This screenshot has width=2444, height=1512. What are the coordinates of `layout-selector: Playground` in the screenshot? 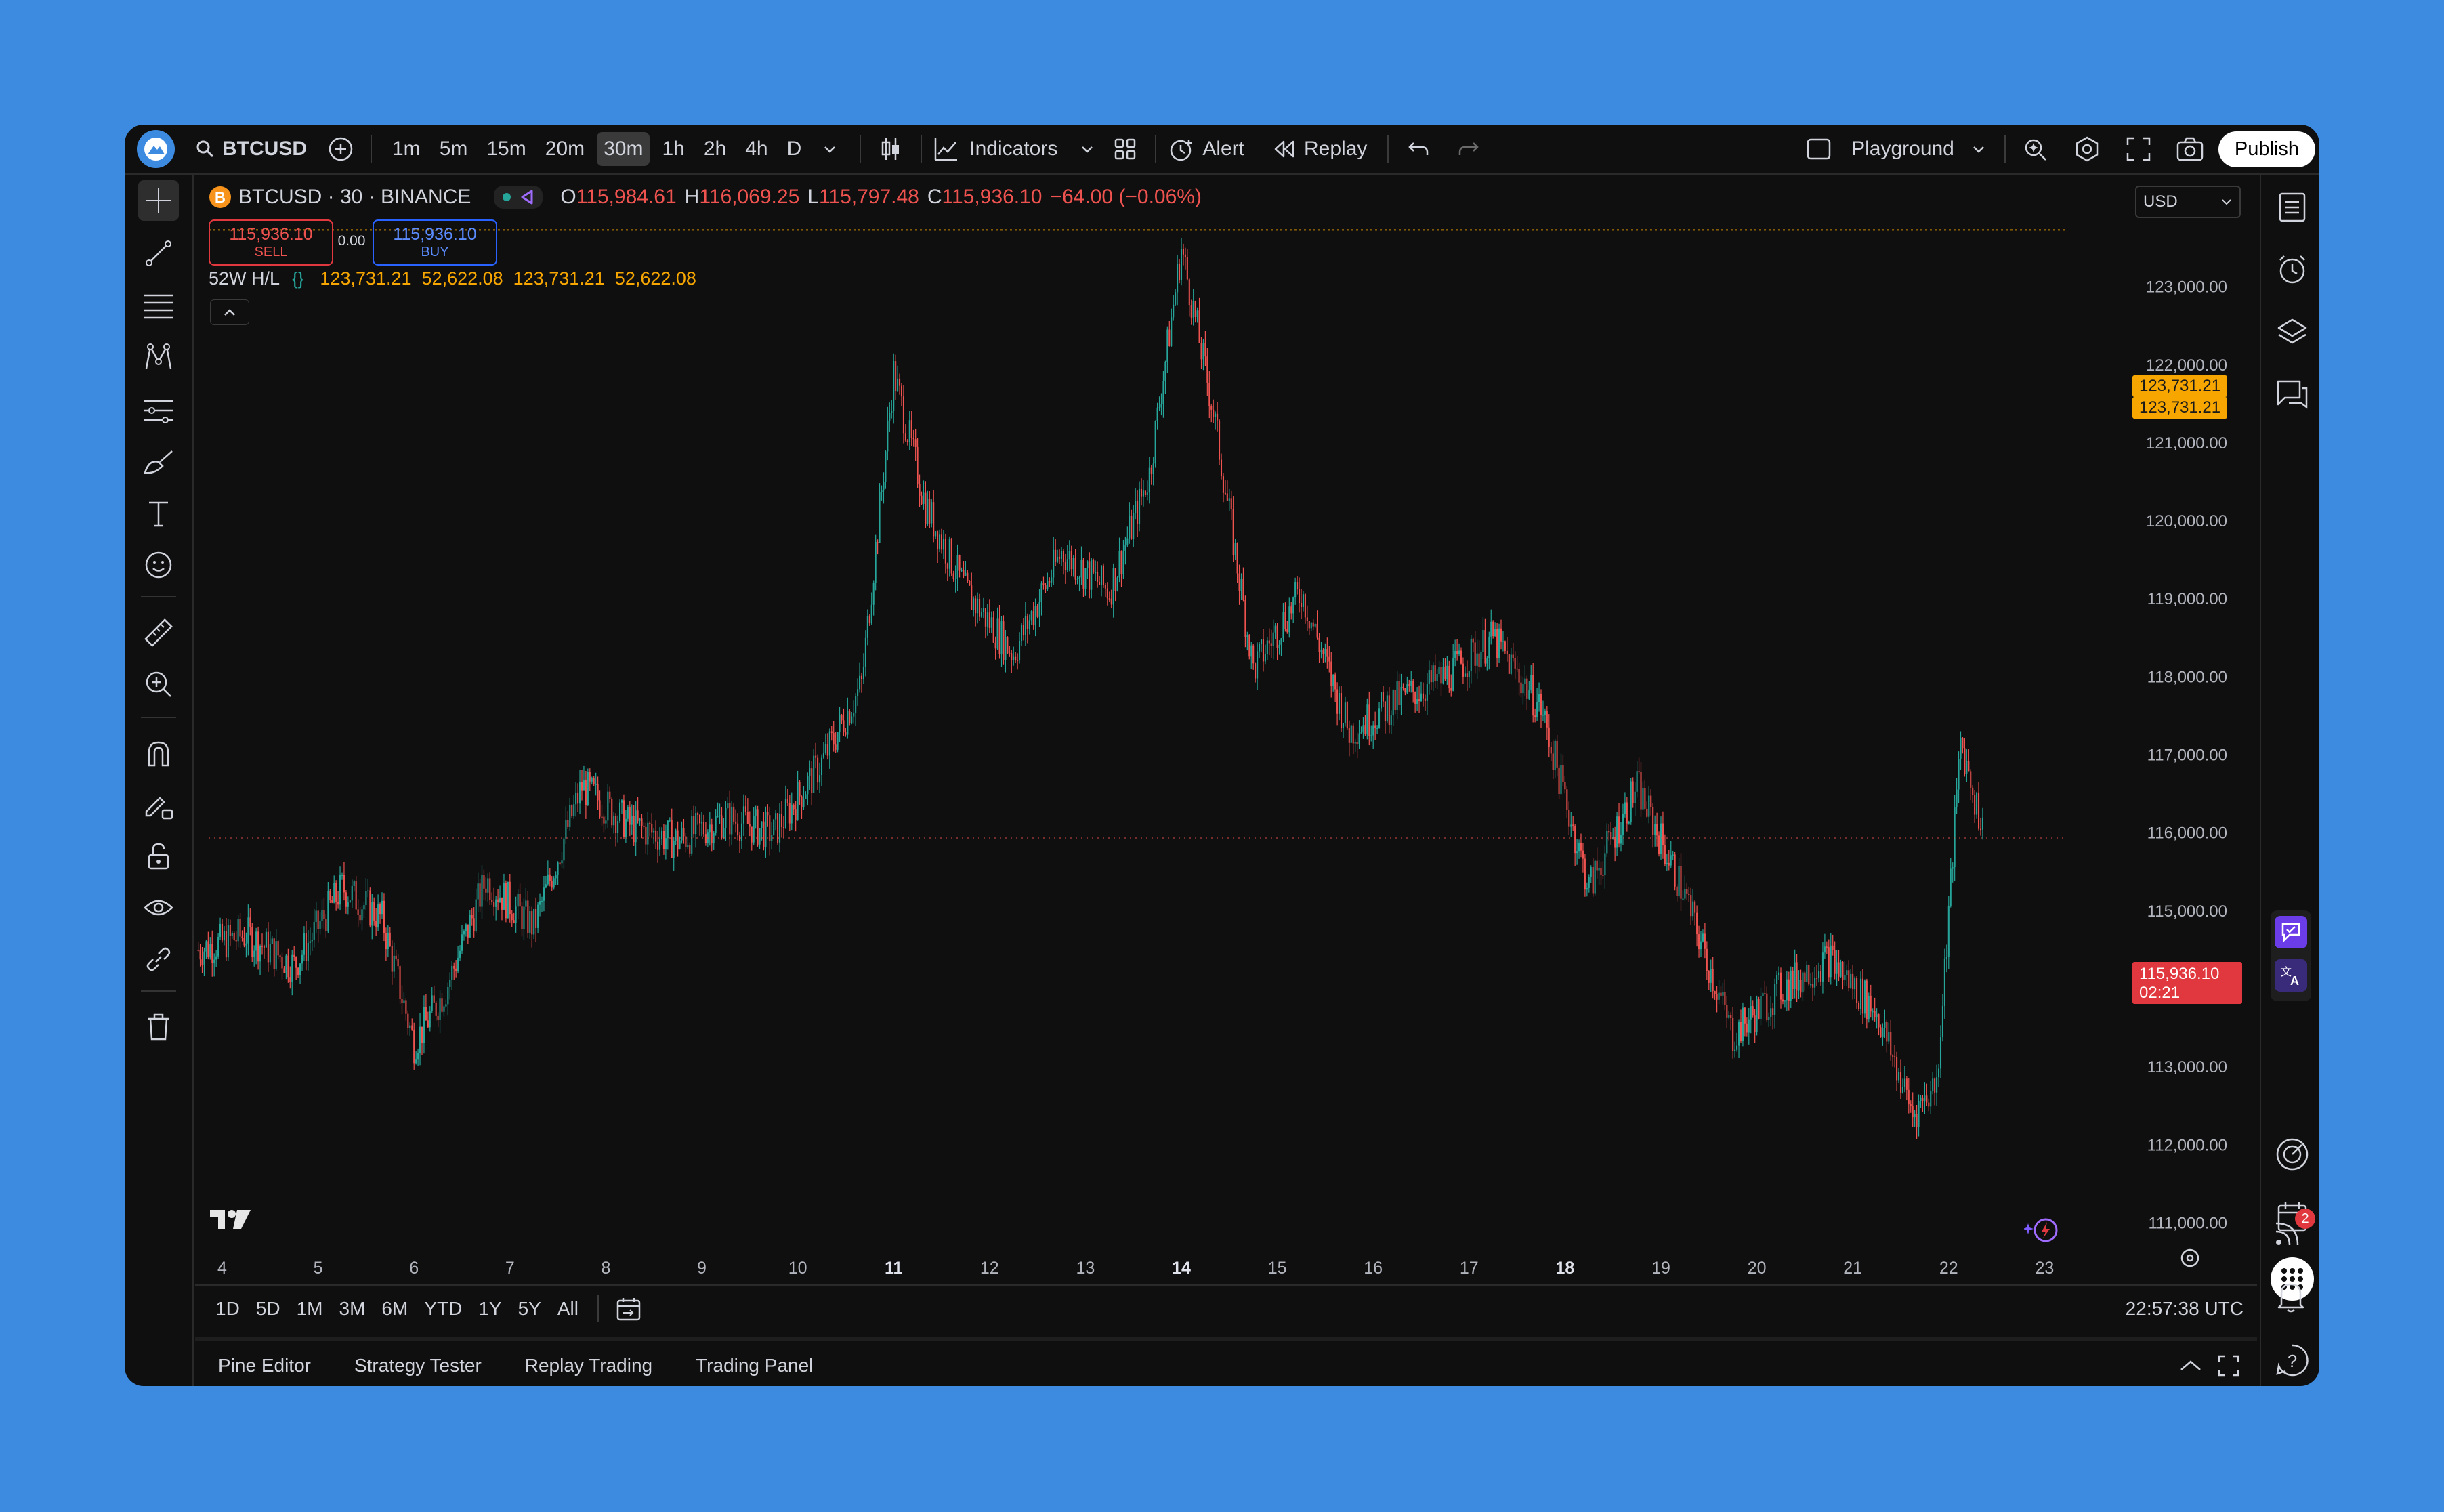 It's located at (1896, 149).